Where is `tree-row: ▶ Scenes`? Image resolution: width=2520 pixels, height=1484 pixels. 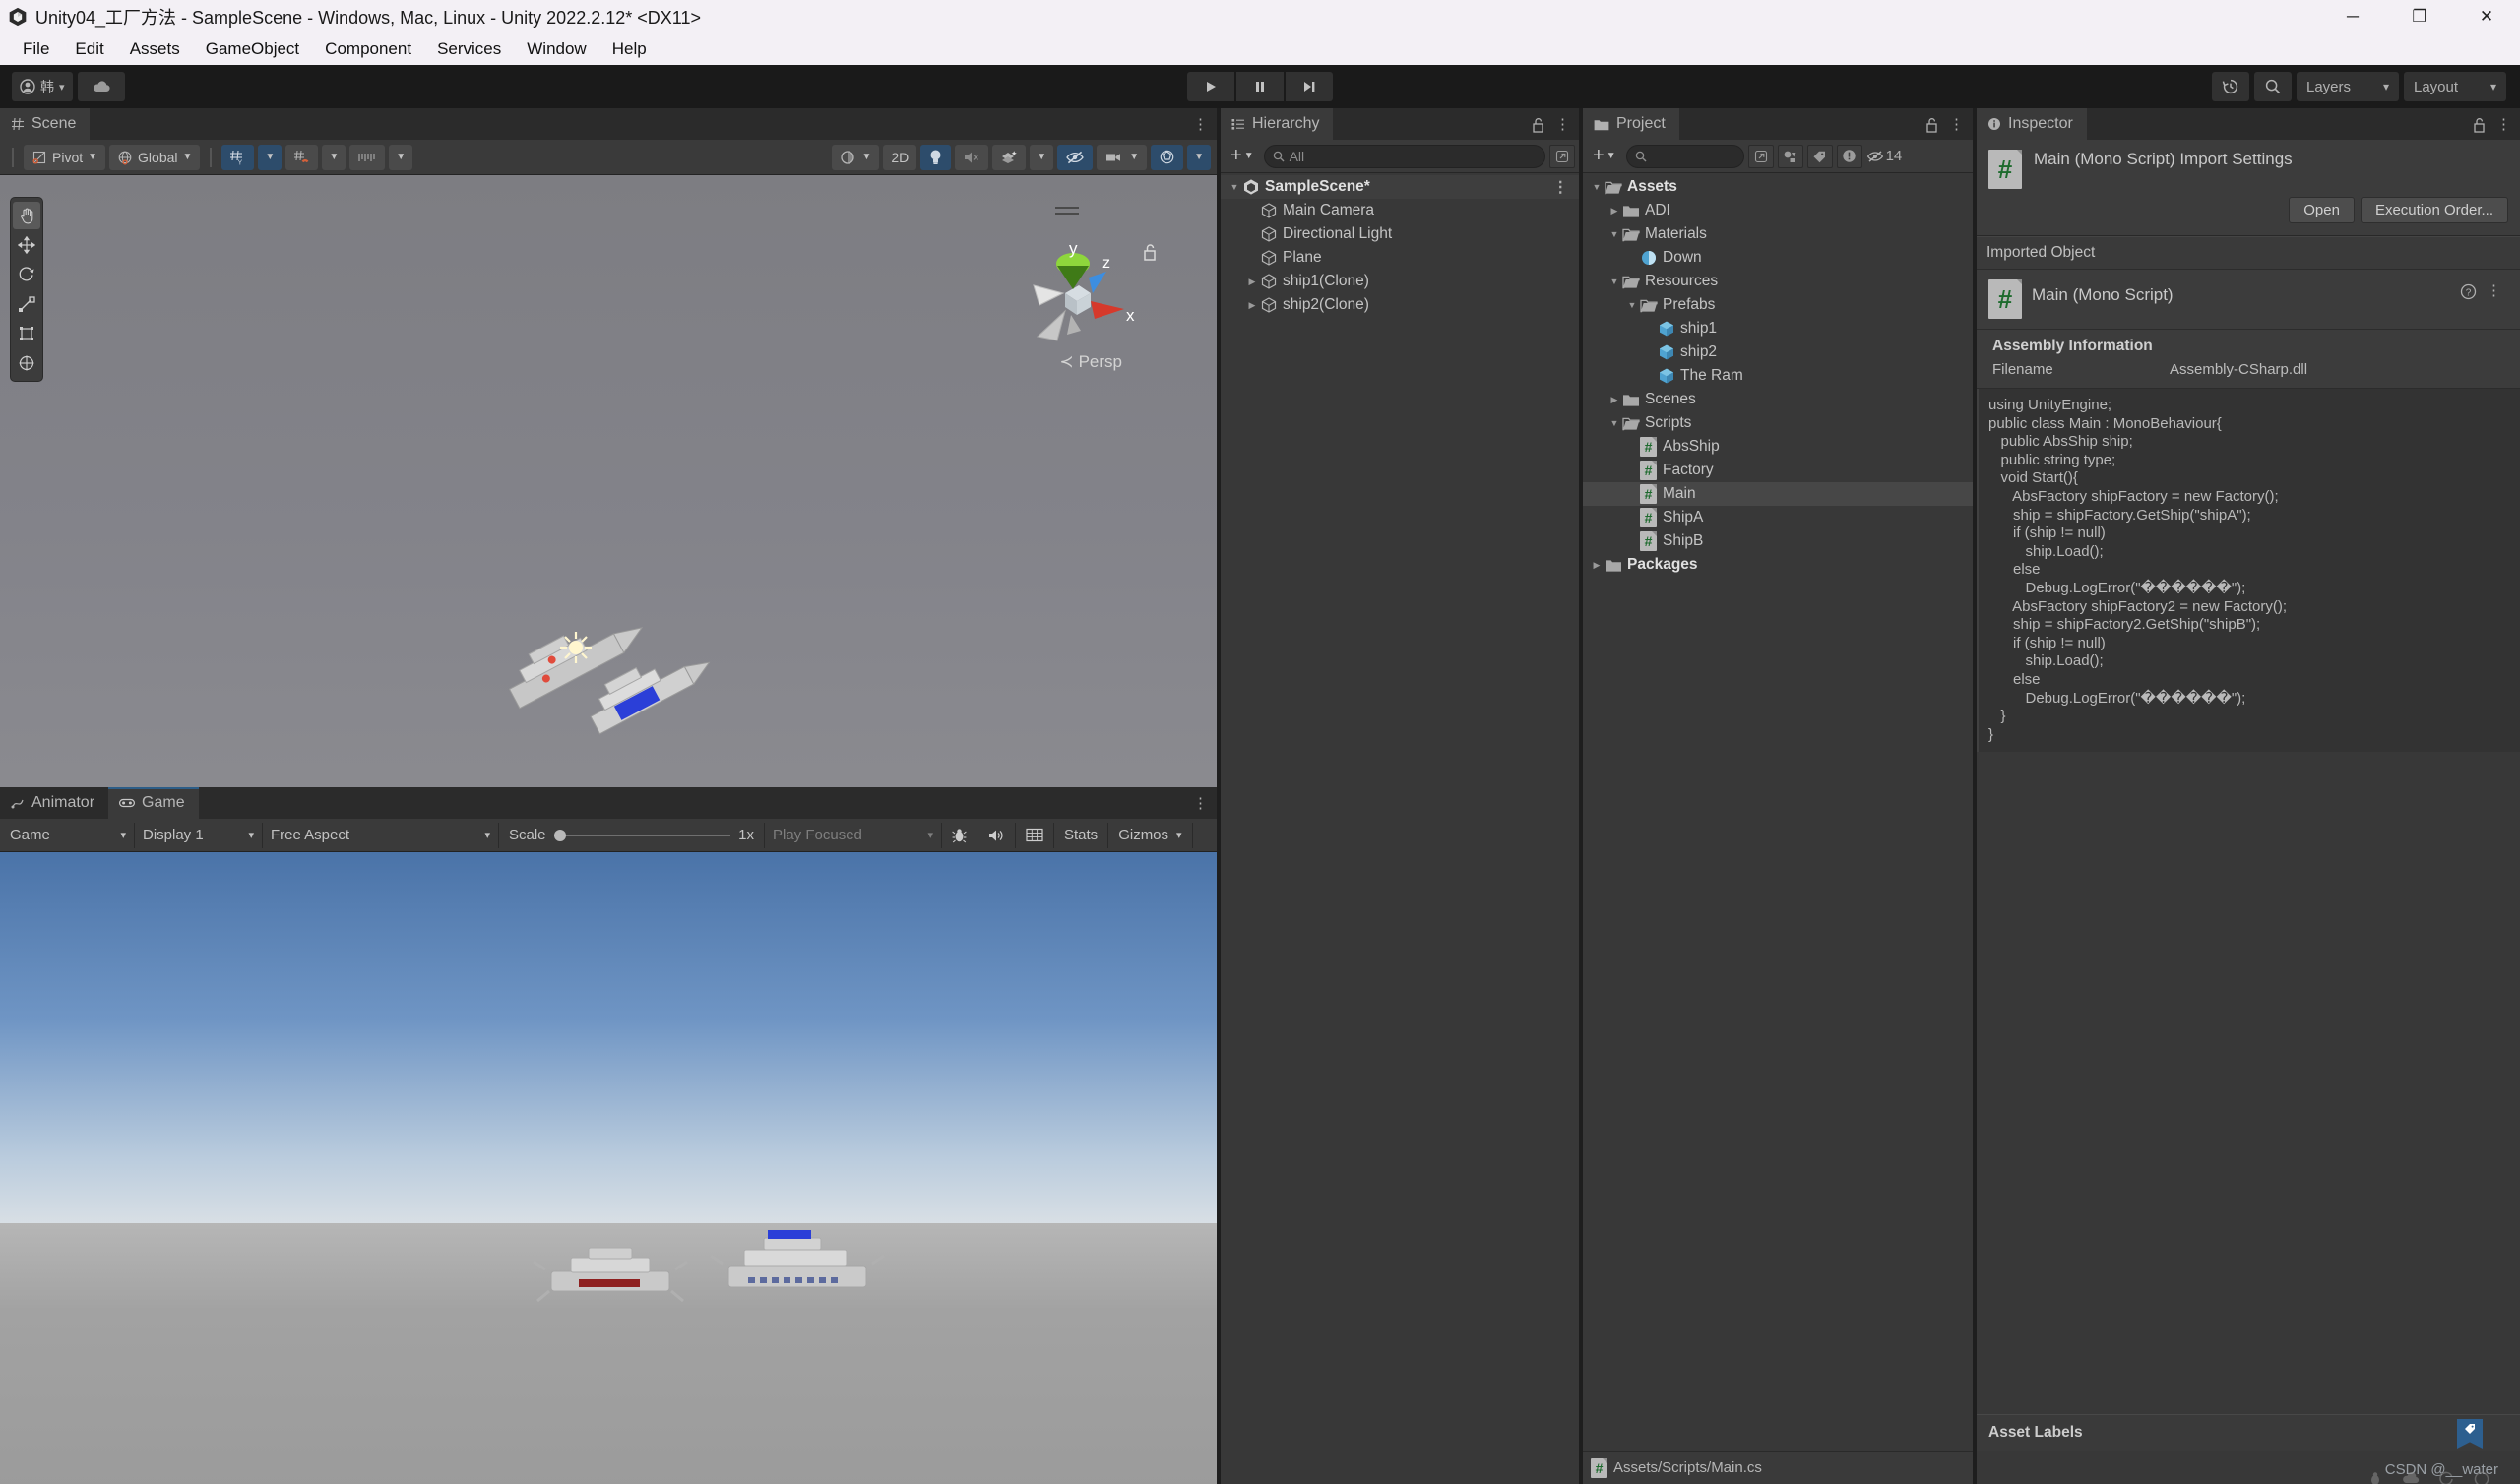 tree-row: ▶ Scenes is located at coordinates (1778, 400).